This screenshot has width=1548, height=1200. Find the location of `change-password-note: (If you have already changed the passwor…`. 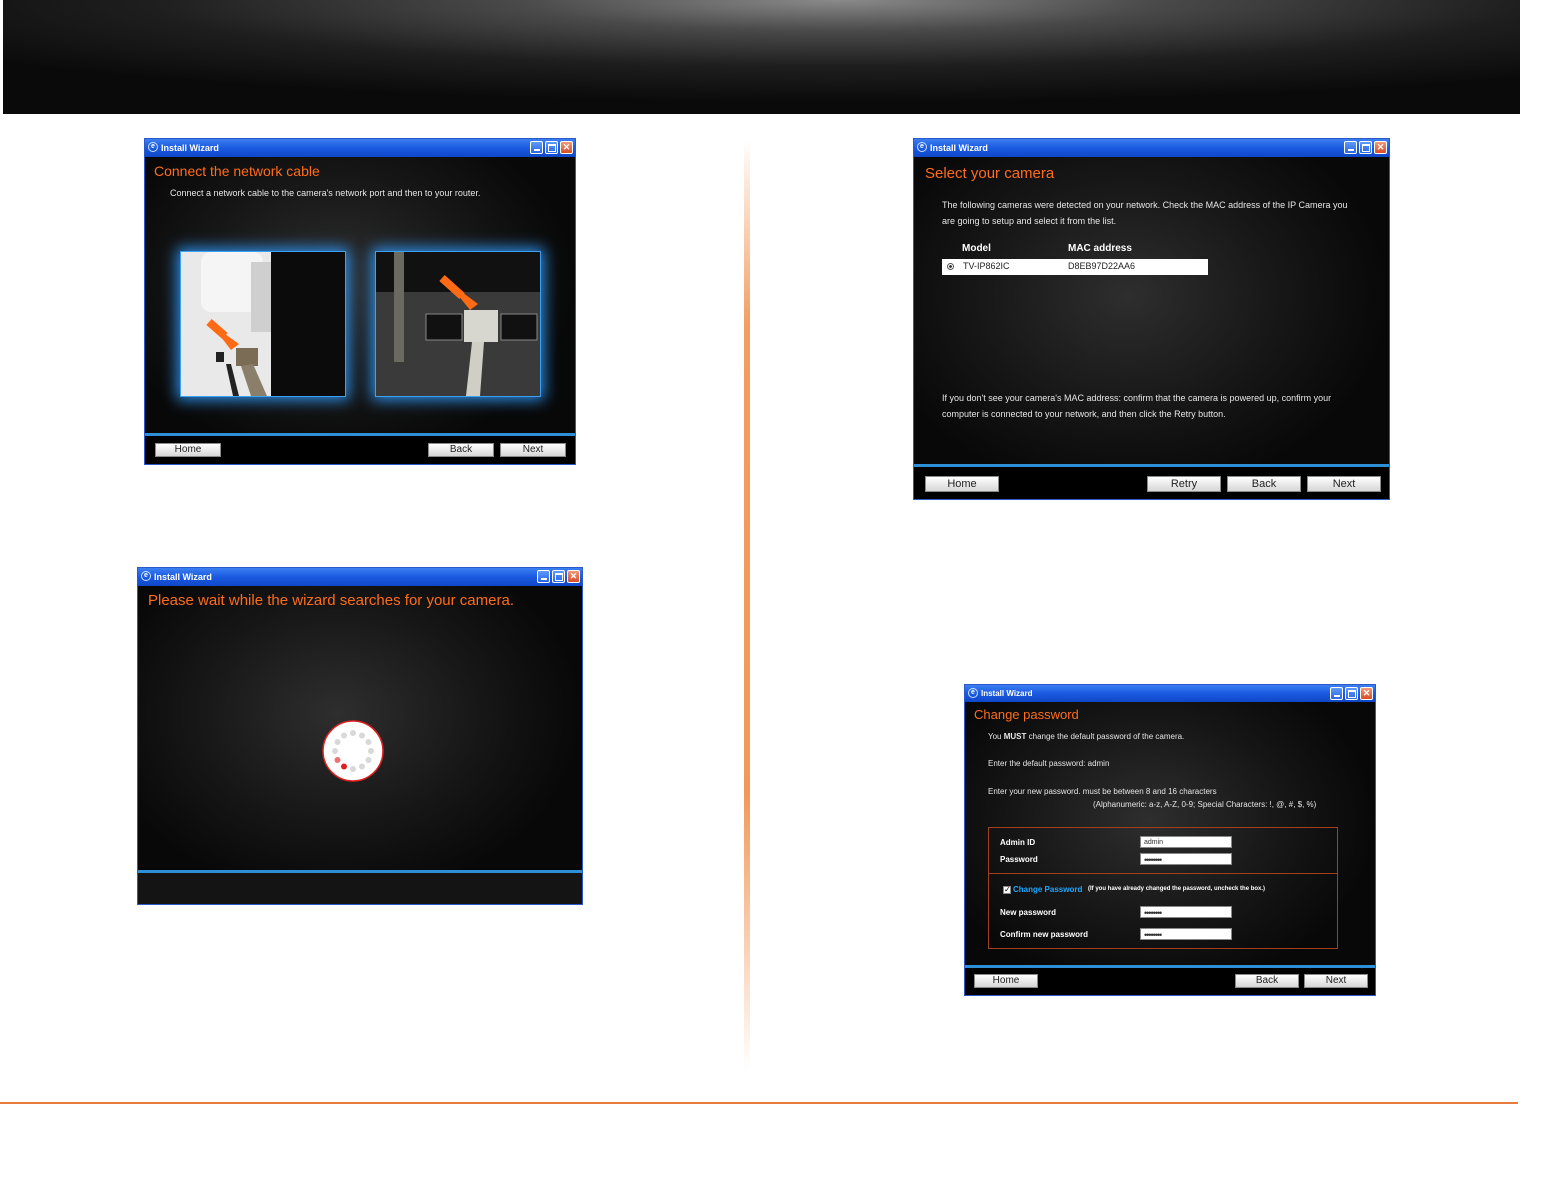

change-password-note: (If you have already changed the passwor… is located at coordinates (1177, 889).